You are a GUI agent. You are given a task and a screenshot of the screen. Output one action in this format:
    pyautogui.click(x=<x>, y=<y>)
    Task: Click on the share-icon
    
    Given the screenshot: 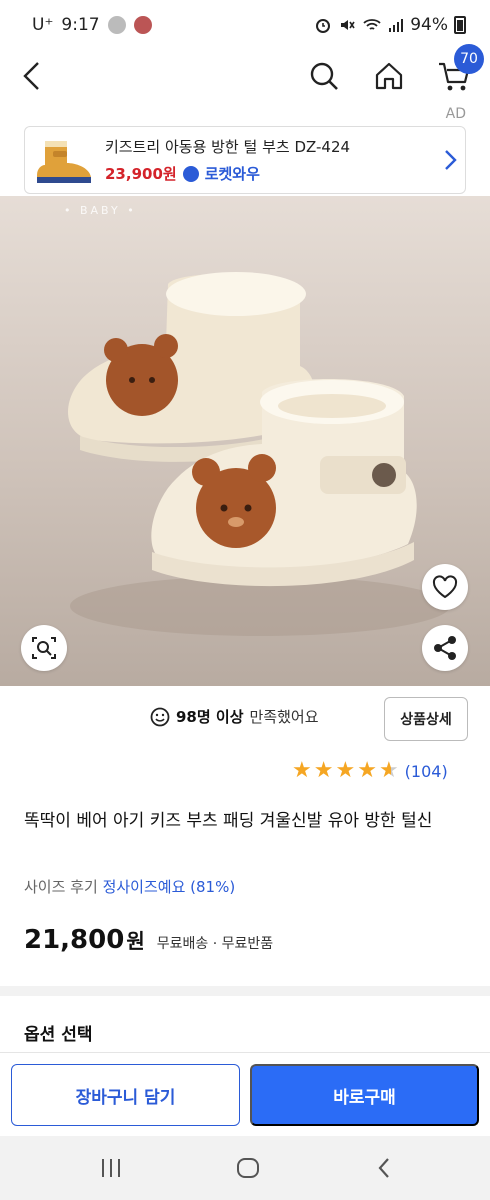 What is the action you would take?
    pyautogui.click(x=445, y=648)
    